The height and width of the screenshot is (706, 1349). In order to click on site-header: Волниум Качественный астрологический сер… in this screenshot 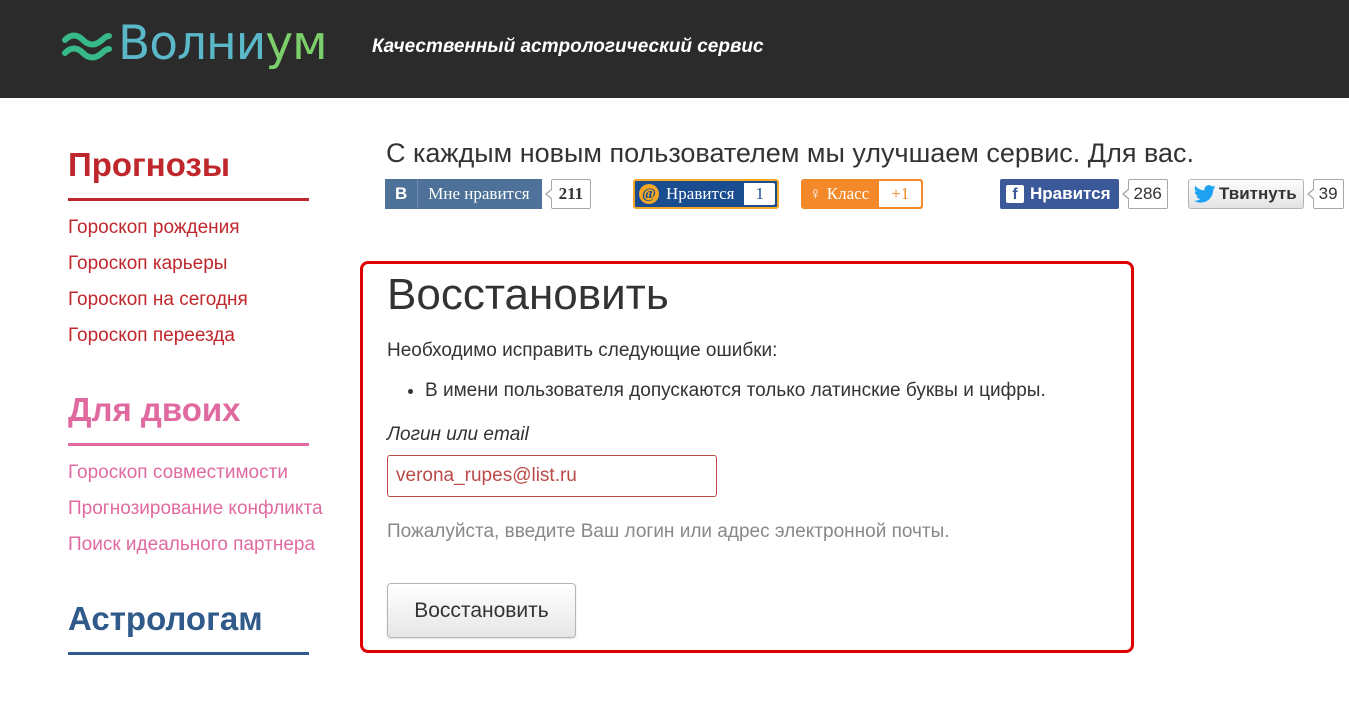, I will do `click(674, 49)`.